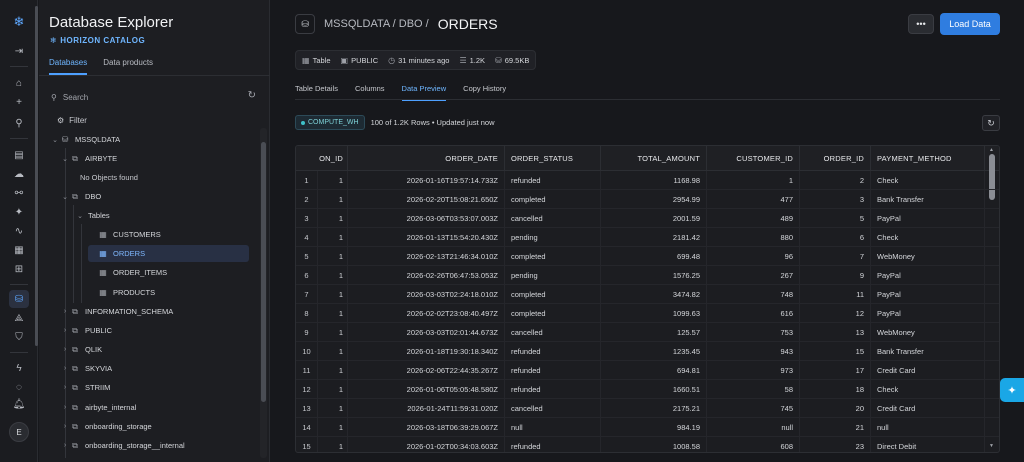 Image resolution: width=1024 pixels, height=462 pixels. What do you see at coordinates (426, 313) in the screenshot?
I see `table-cell: 2026-02-02T23:08:40.497Z` at bounding box center [426, 313].